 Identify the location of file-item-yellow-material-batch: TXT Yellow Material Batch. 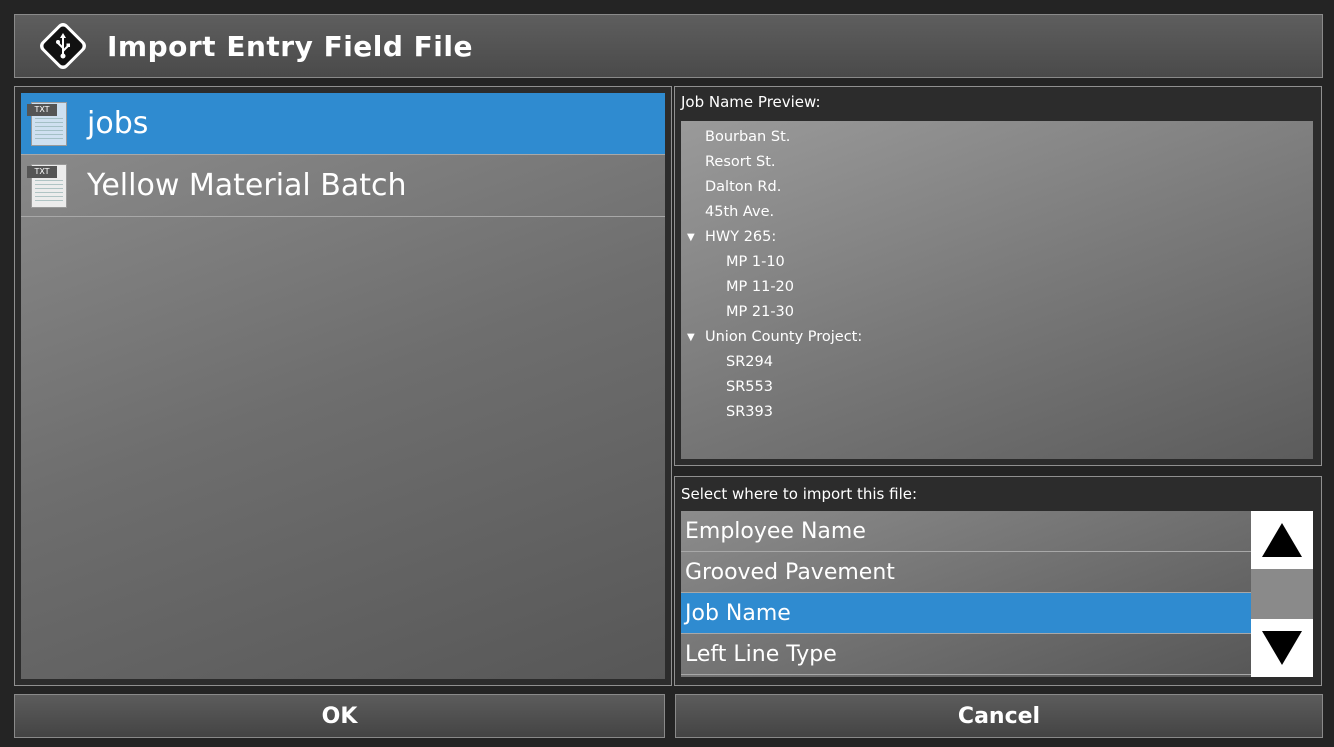
(343, 186).